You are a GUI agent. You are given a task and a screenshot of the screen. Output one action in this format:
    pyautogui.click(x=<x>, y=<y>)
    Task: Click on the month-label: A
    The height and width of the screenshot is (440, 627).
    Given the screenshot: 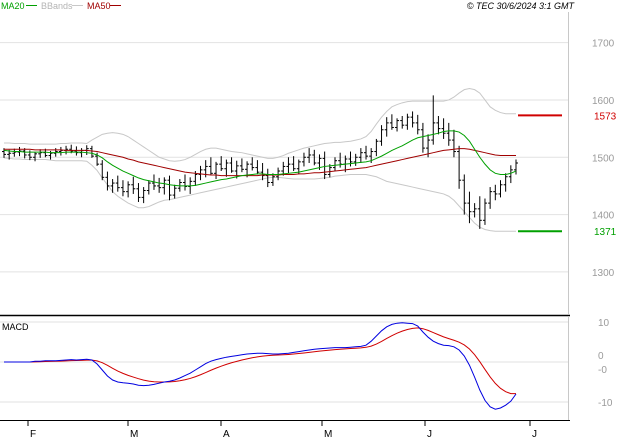 What is the action you would take?
    pyautogui.click(x=226, y=434)
    